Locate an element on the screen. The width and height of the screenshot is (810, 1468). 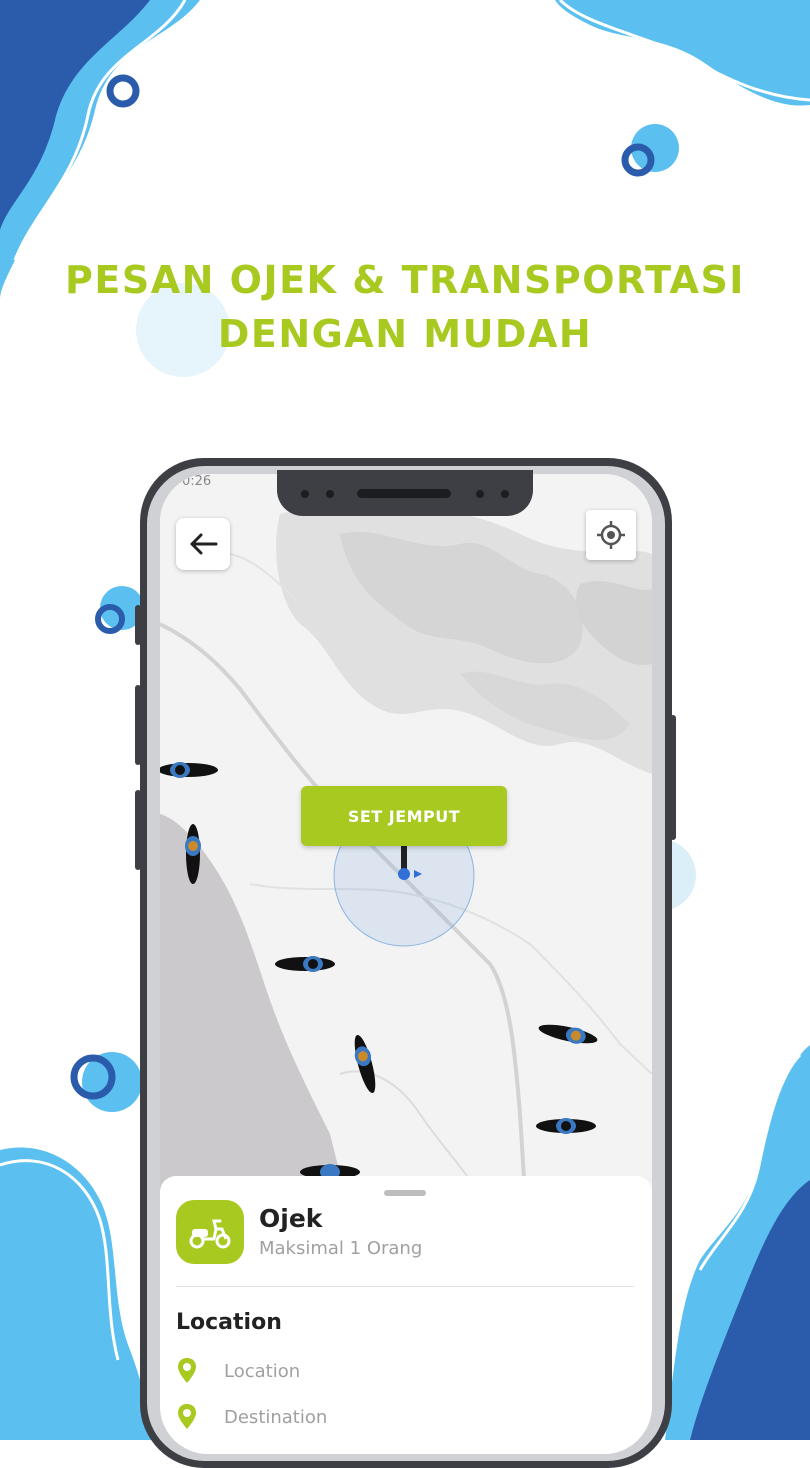
divider is located at coordinates (405, 1286).